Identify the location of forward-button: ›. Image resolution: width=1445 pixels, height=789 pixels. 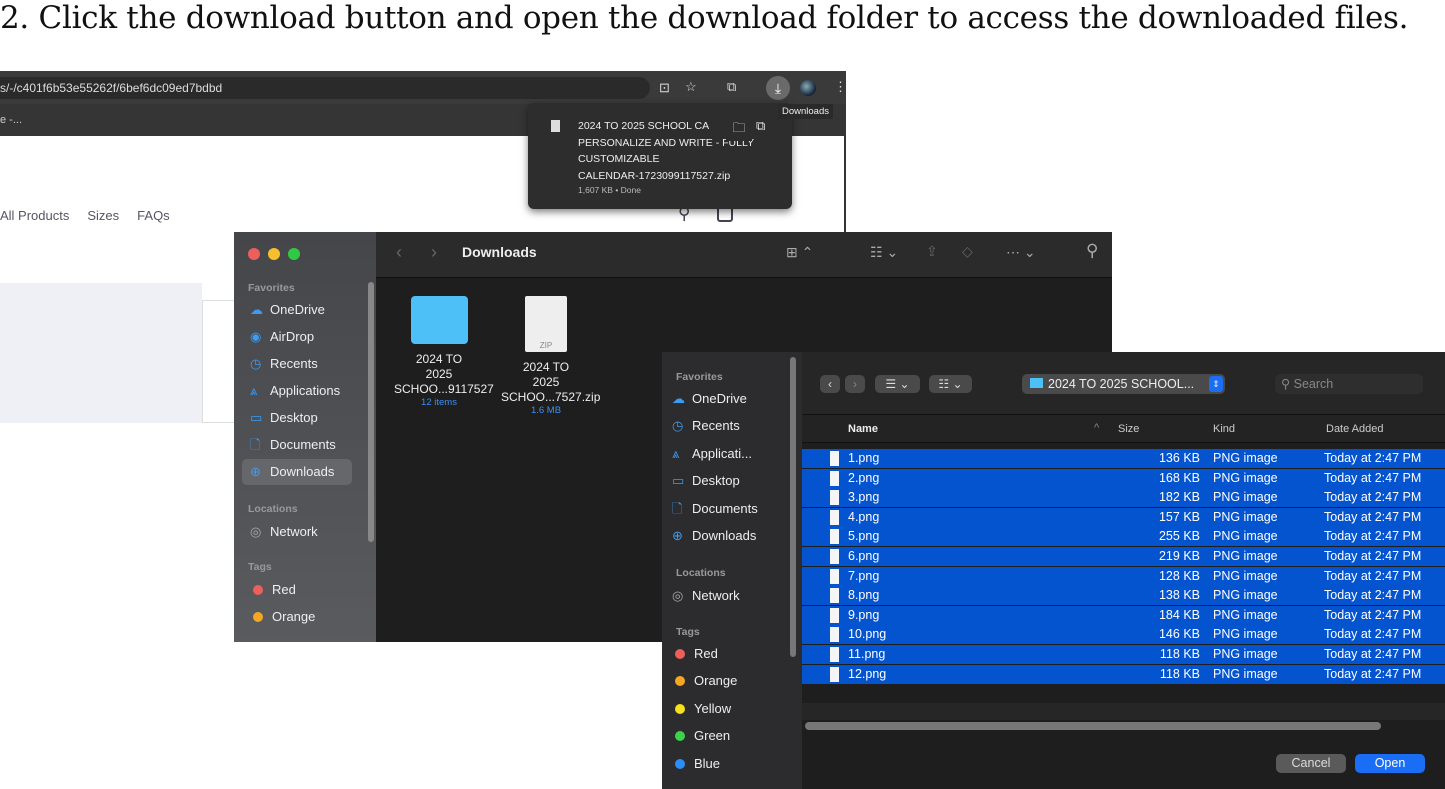
(855, 384).